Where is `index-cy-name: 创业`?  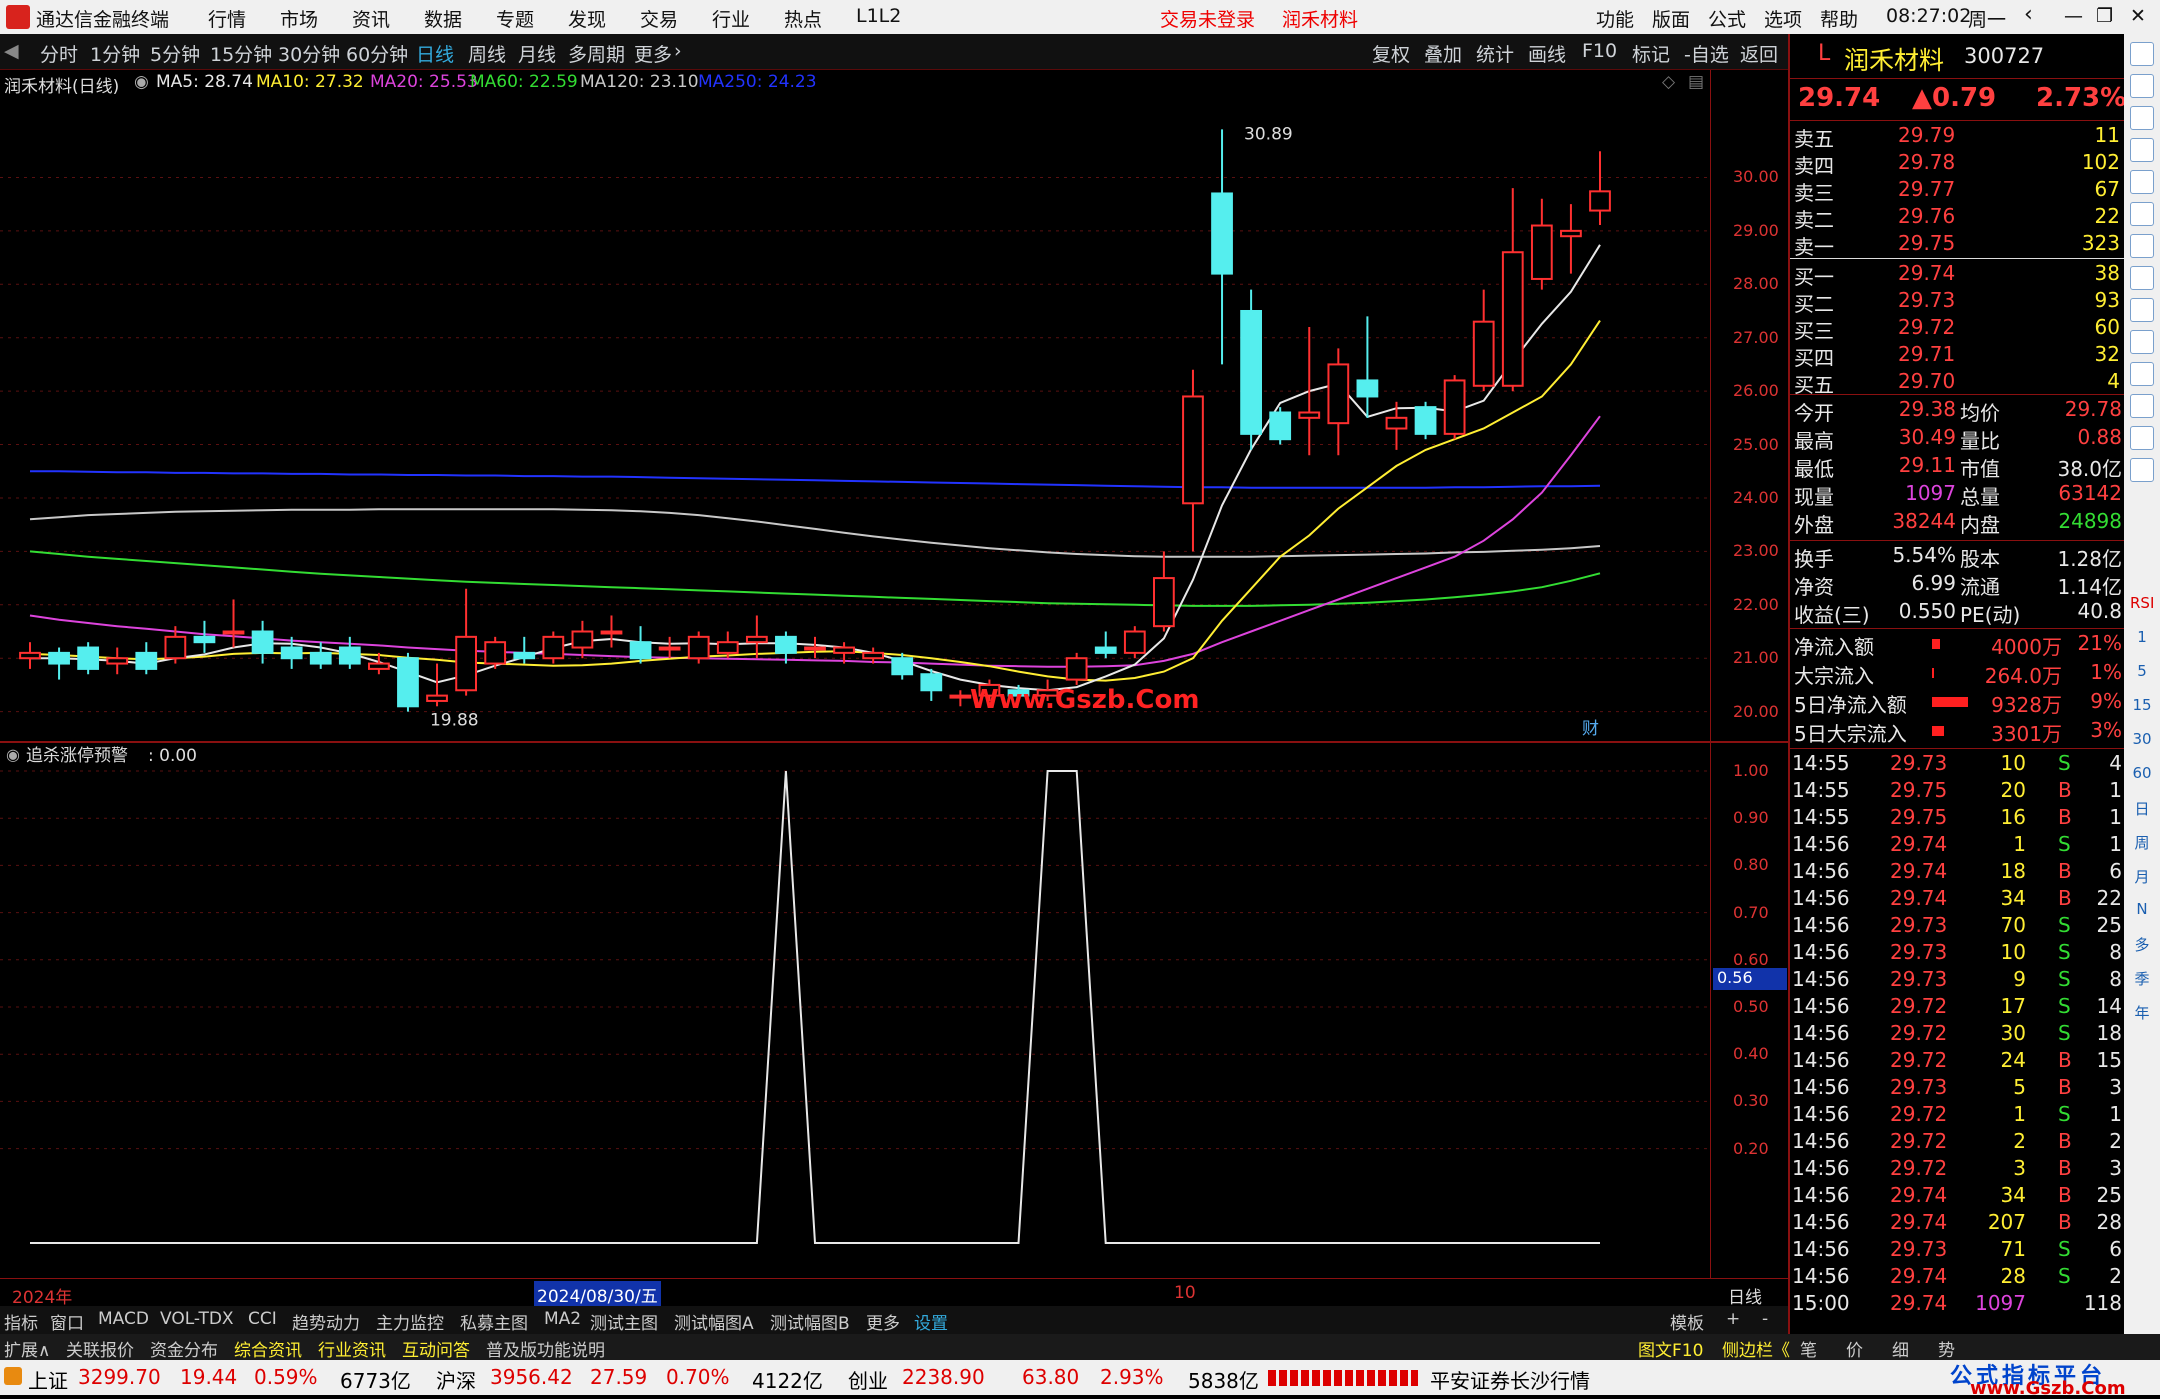 index-cy-name: 创业 is located at coordinates (868, 1379).